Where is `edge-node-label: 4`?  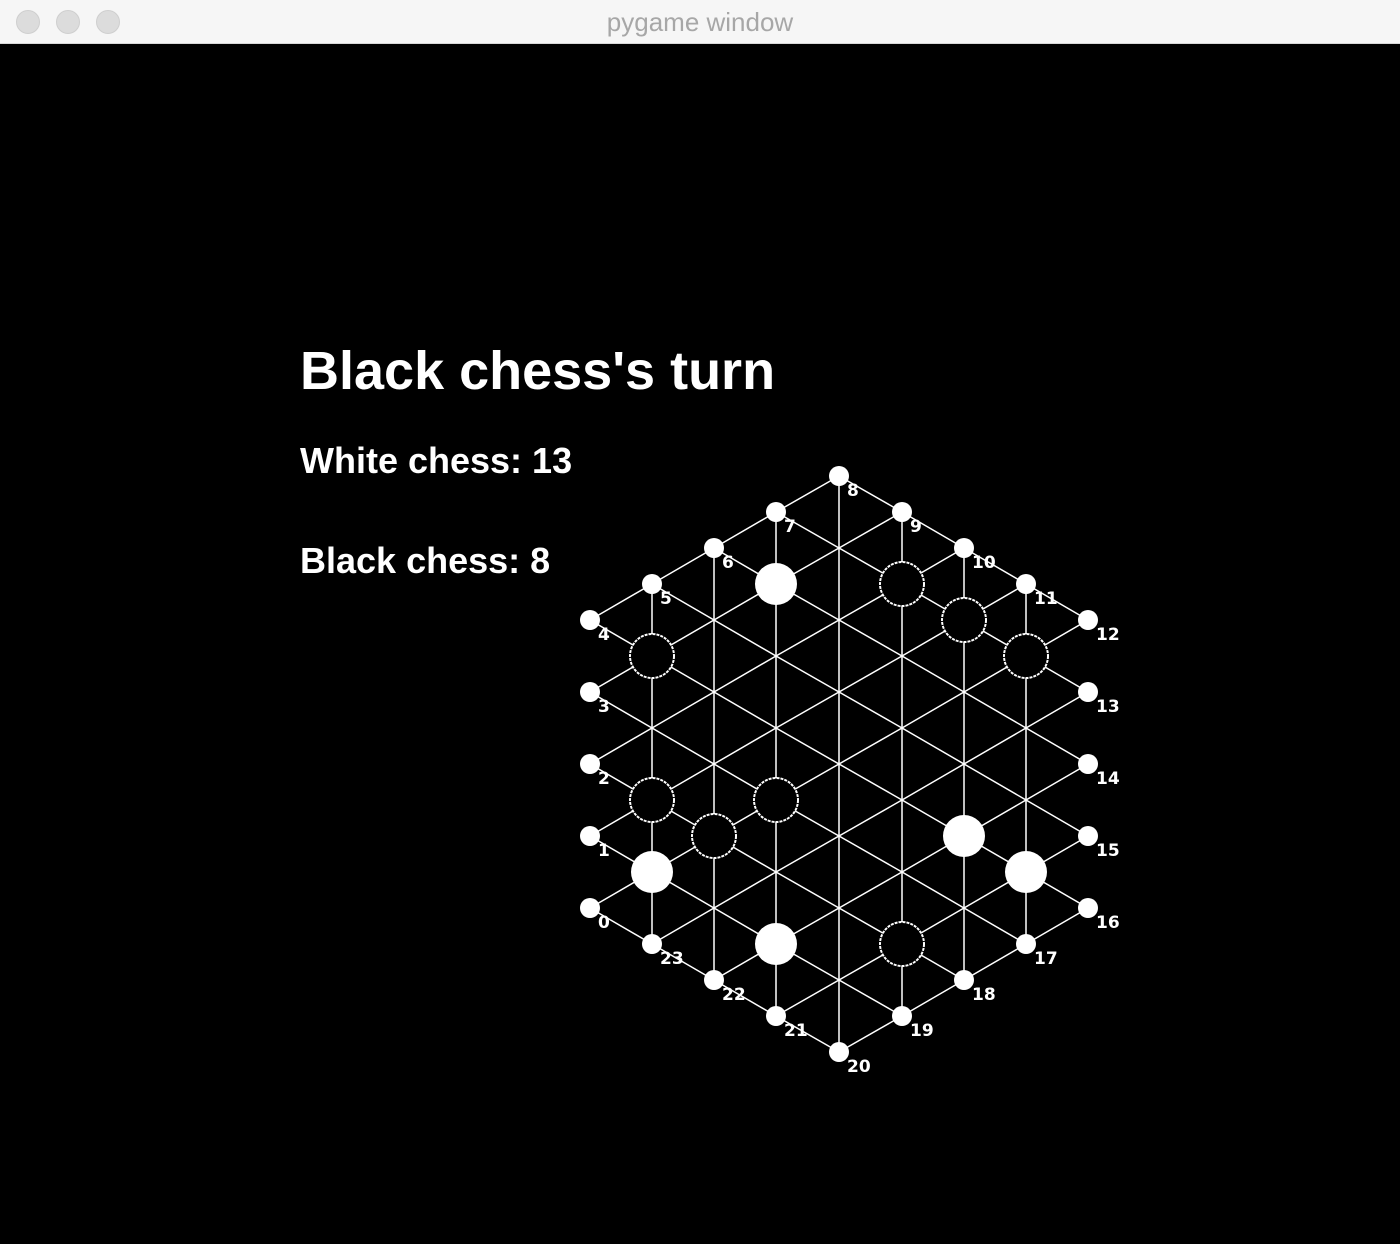 edge-node-label: 4 is located at coordinates (604, 635).